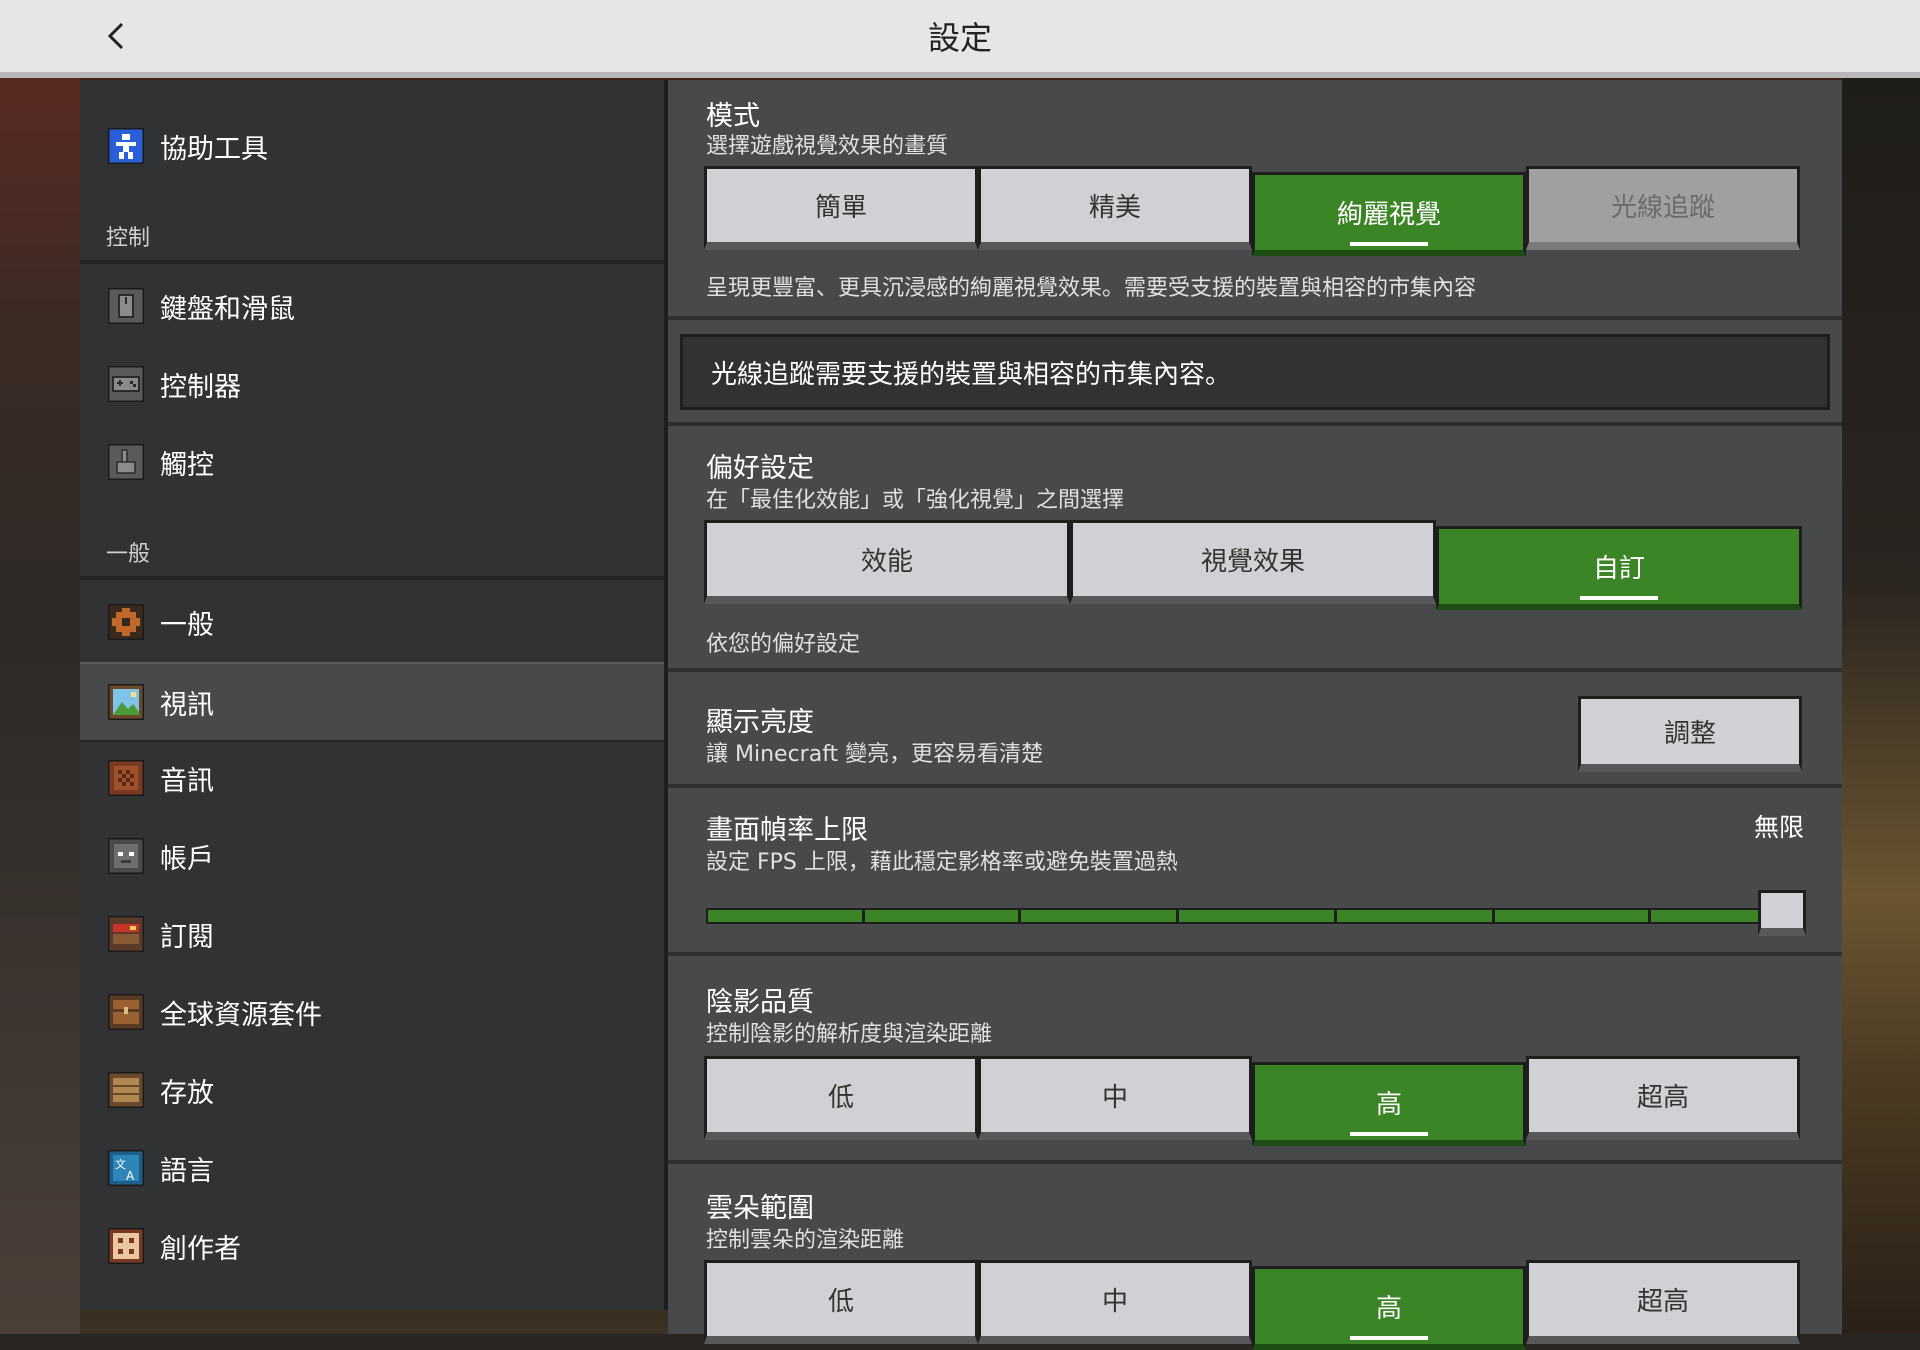 The width and height of the screenshot is (1920, 1350). I want to click on clouds-option-high: 高, so click(1389, 1308).